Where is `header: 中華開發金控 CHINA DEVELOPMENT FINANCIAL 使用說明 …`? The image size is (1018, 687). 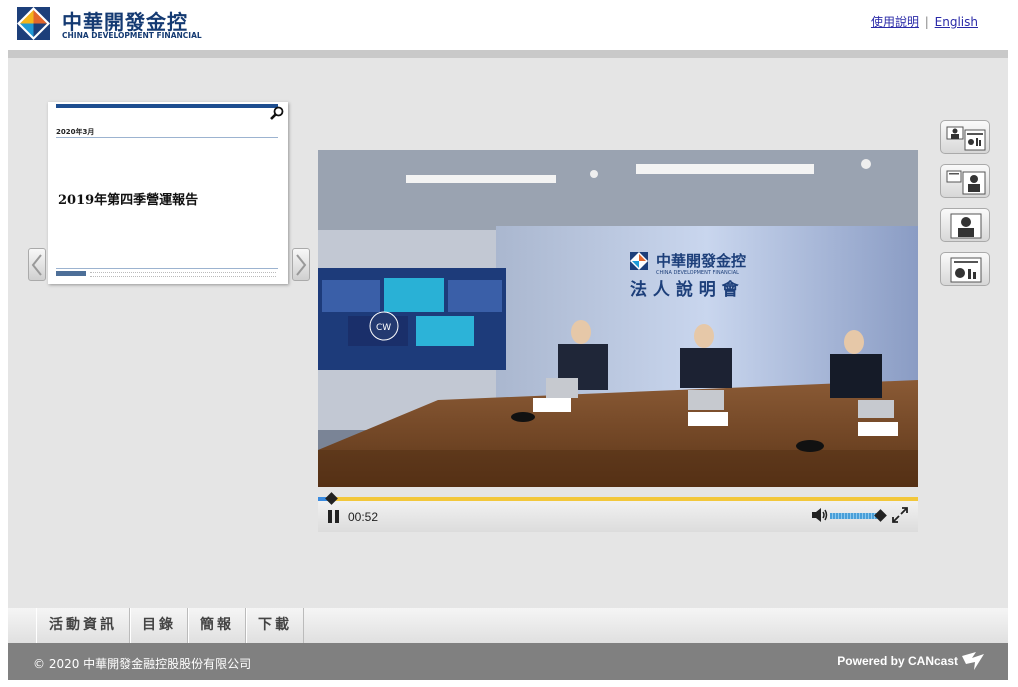
header: 中華開發金控 CHINA DEVELOPMENT FINANCIAL 使用說明 … is located at coordinates (509, 25).